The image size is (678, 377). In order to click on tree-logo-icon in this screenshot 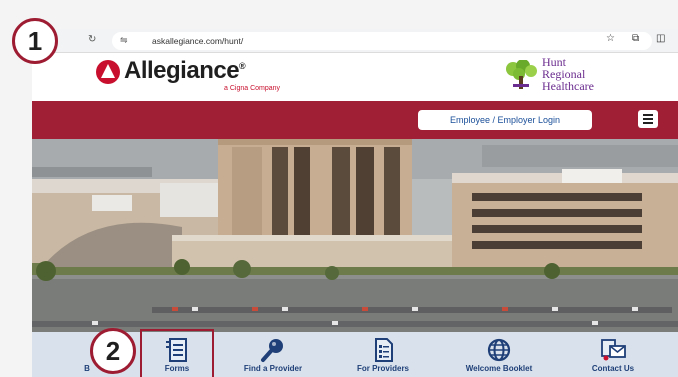, I will do `click(521, 74)`.